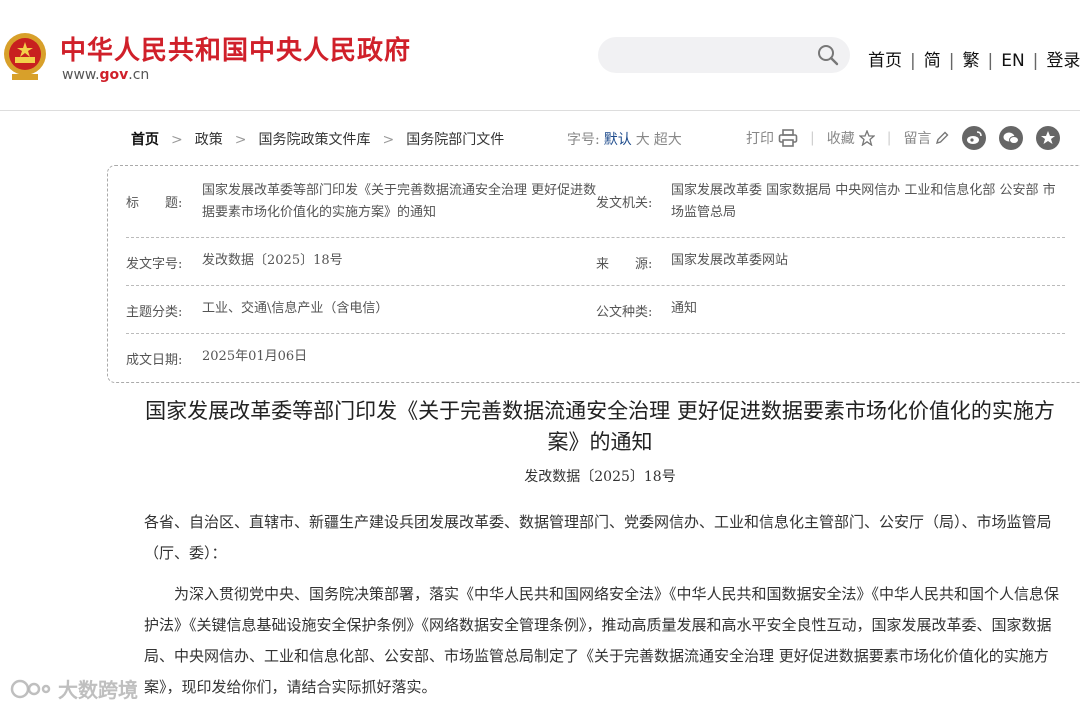  Describe the element at coordinates (618, 140) in the screenshot. I see `font-size-default: 默认` at that location.